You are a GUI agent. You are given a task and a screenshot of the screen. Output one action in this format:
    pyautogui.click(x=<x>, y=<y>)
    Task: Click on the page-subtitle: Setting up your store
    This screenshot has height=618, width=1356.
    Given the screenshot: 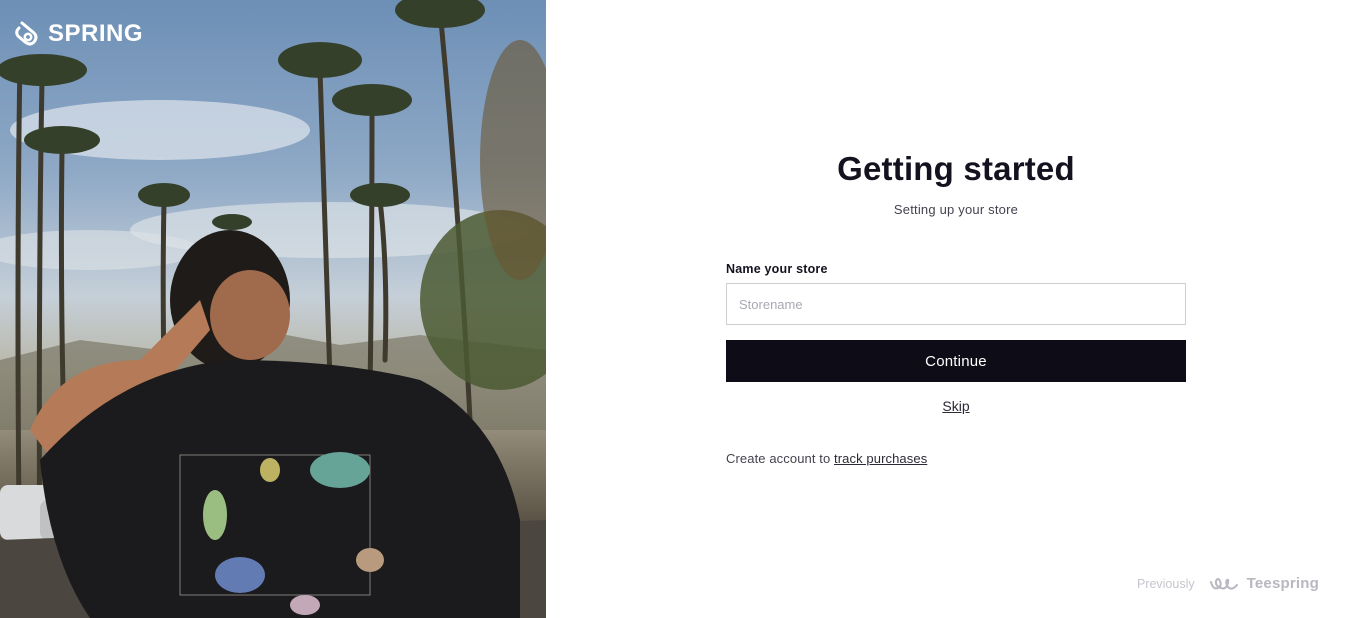 What is the action you would take?
    pyautogui.click(x=956, y=209)
    